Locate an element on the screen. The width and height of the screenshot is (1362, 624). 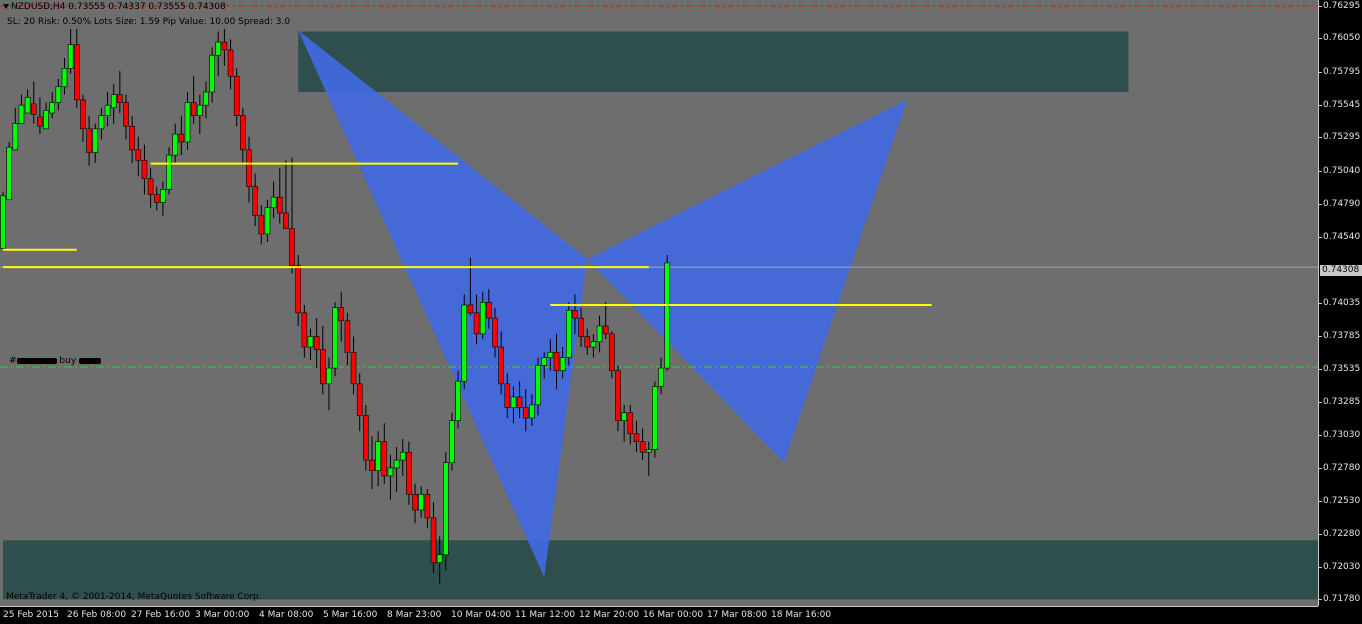
order-id-mask is located at coordinates (36, 360).